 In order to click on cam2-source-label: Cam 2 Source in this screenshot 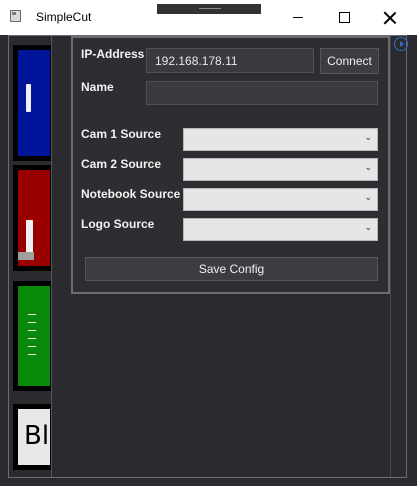, I will do `click(121, 164)`.